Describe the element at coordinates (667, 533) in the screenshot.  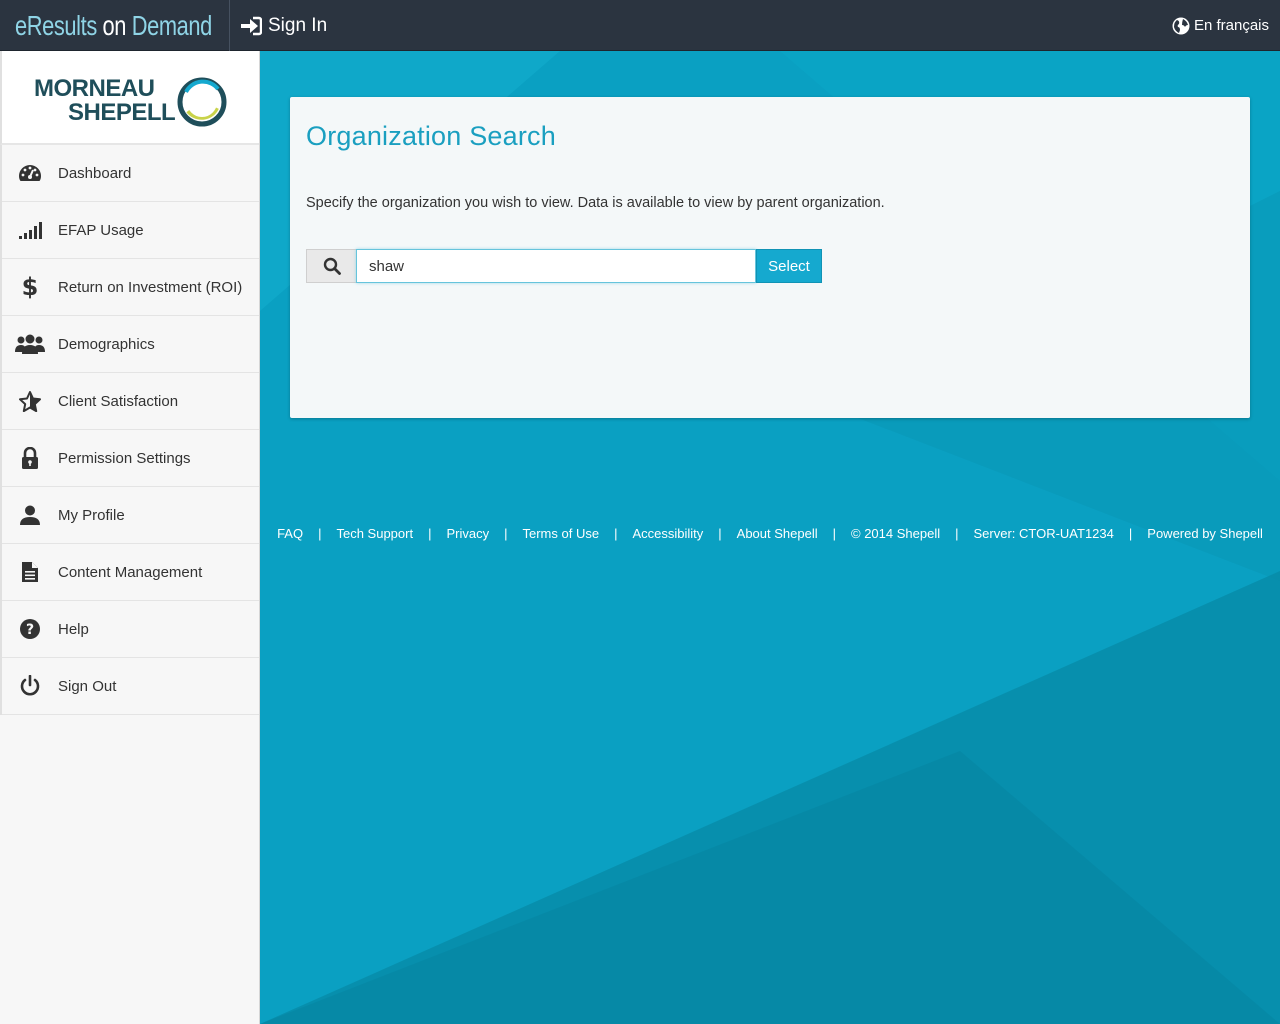
I see `footer-link-accessibility: Accessibility` at that location.